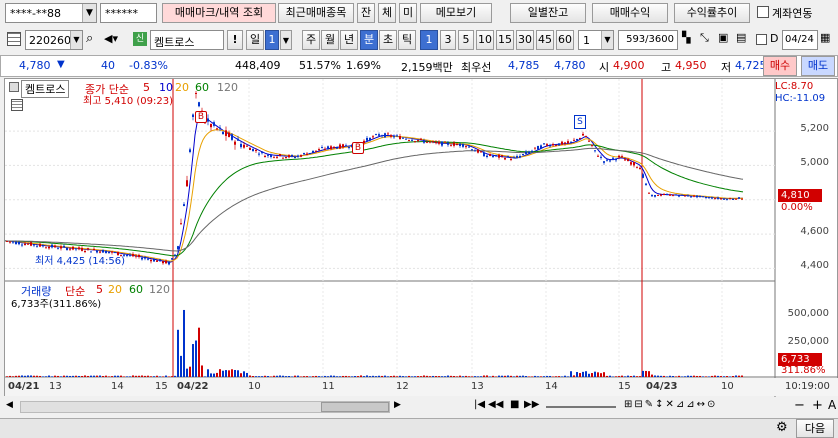 This screenshot has width=838, height=438. What do you see at coordinates (780, 66) in the screenshot?
I see `buy-button: 매수` at bounding box center [780, 66].